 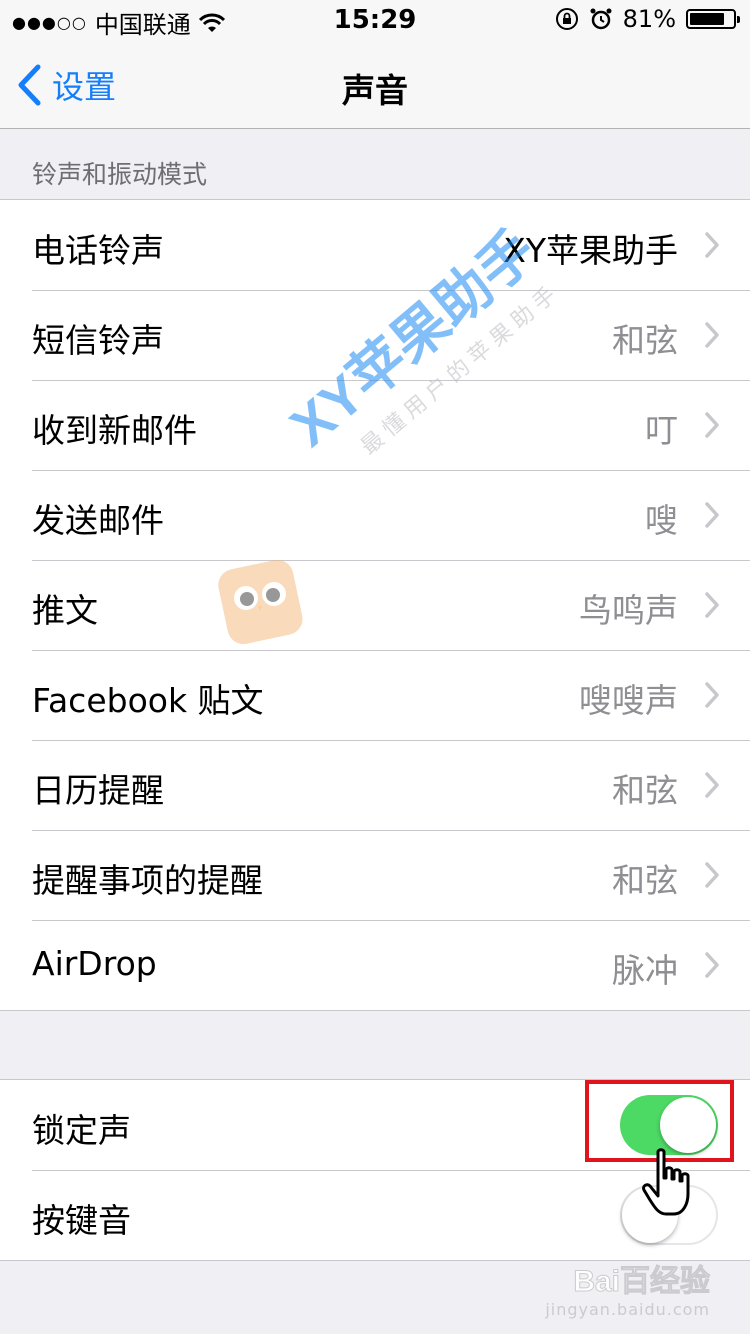 I want to click on row-label: 短信铃声, so click(x=98, y=340).